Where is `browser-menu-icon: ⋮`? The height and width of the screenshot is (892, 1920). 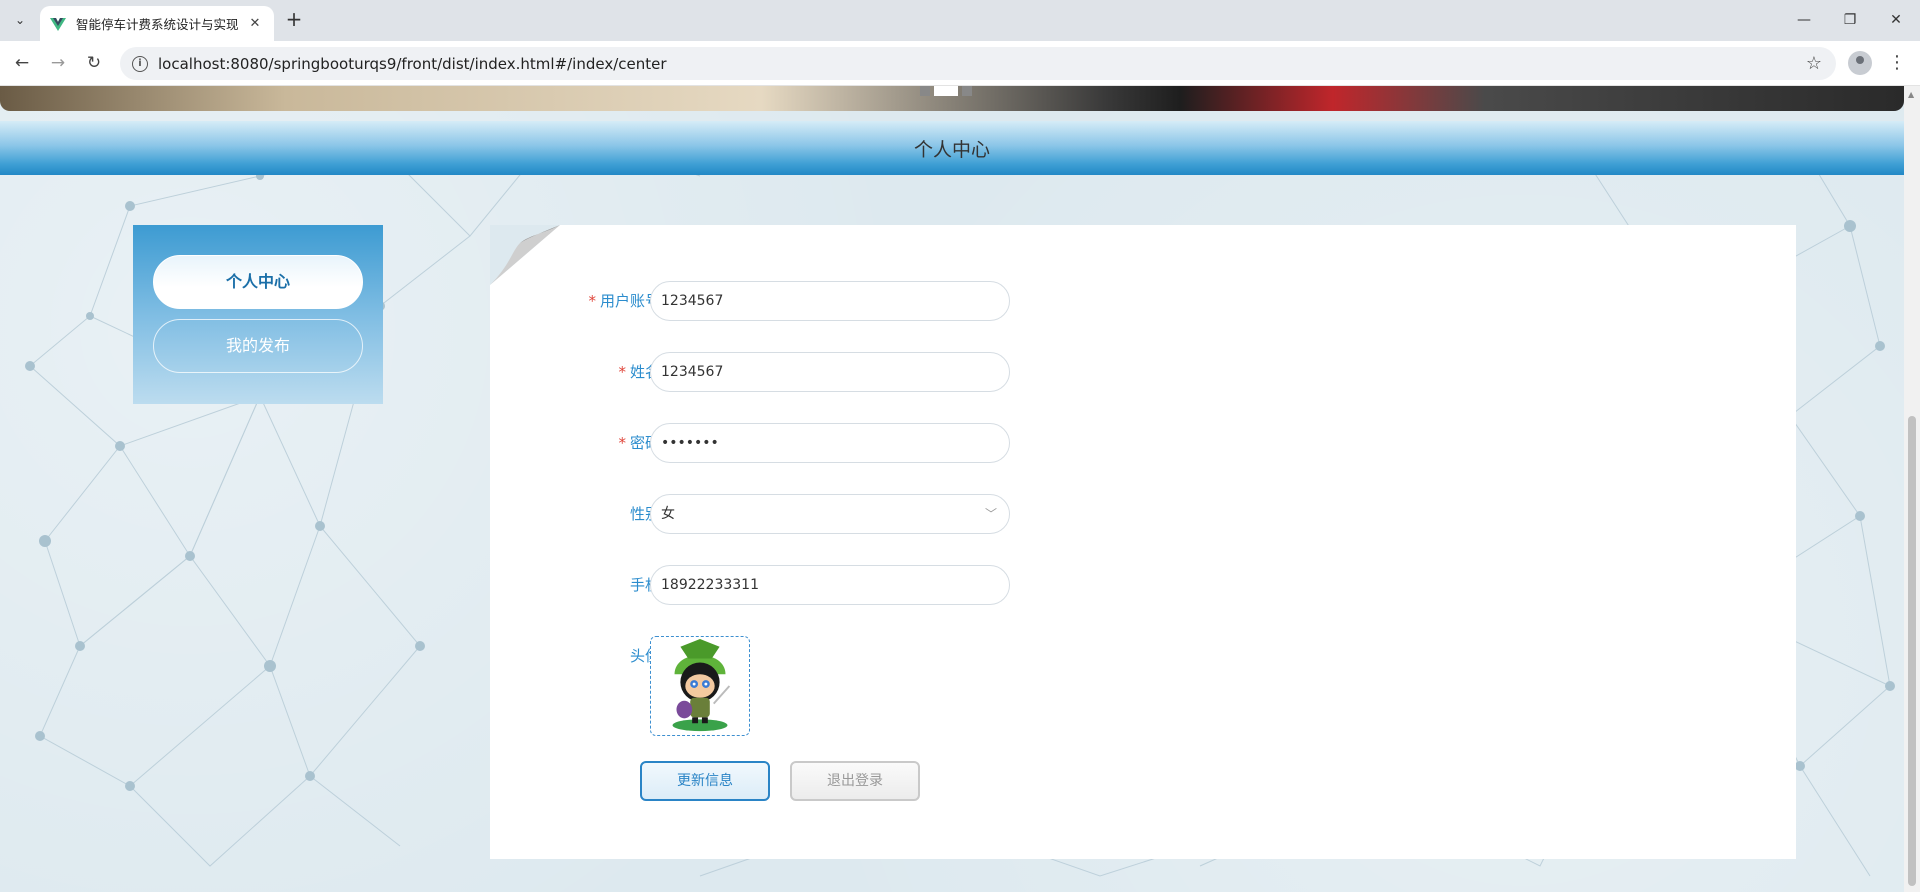
browser-menu-icon: ⋮ is located at coordinates (1897, 63).